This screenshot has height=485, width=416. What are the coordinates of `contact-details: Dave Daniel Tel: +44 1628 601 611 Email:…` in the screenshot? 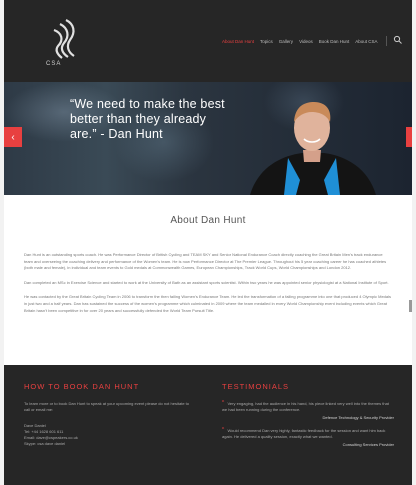 It's located at (109, 435).